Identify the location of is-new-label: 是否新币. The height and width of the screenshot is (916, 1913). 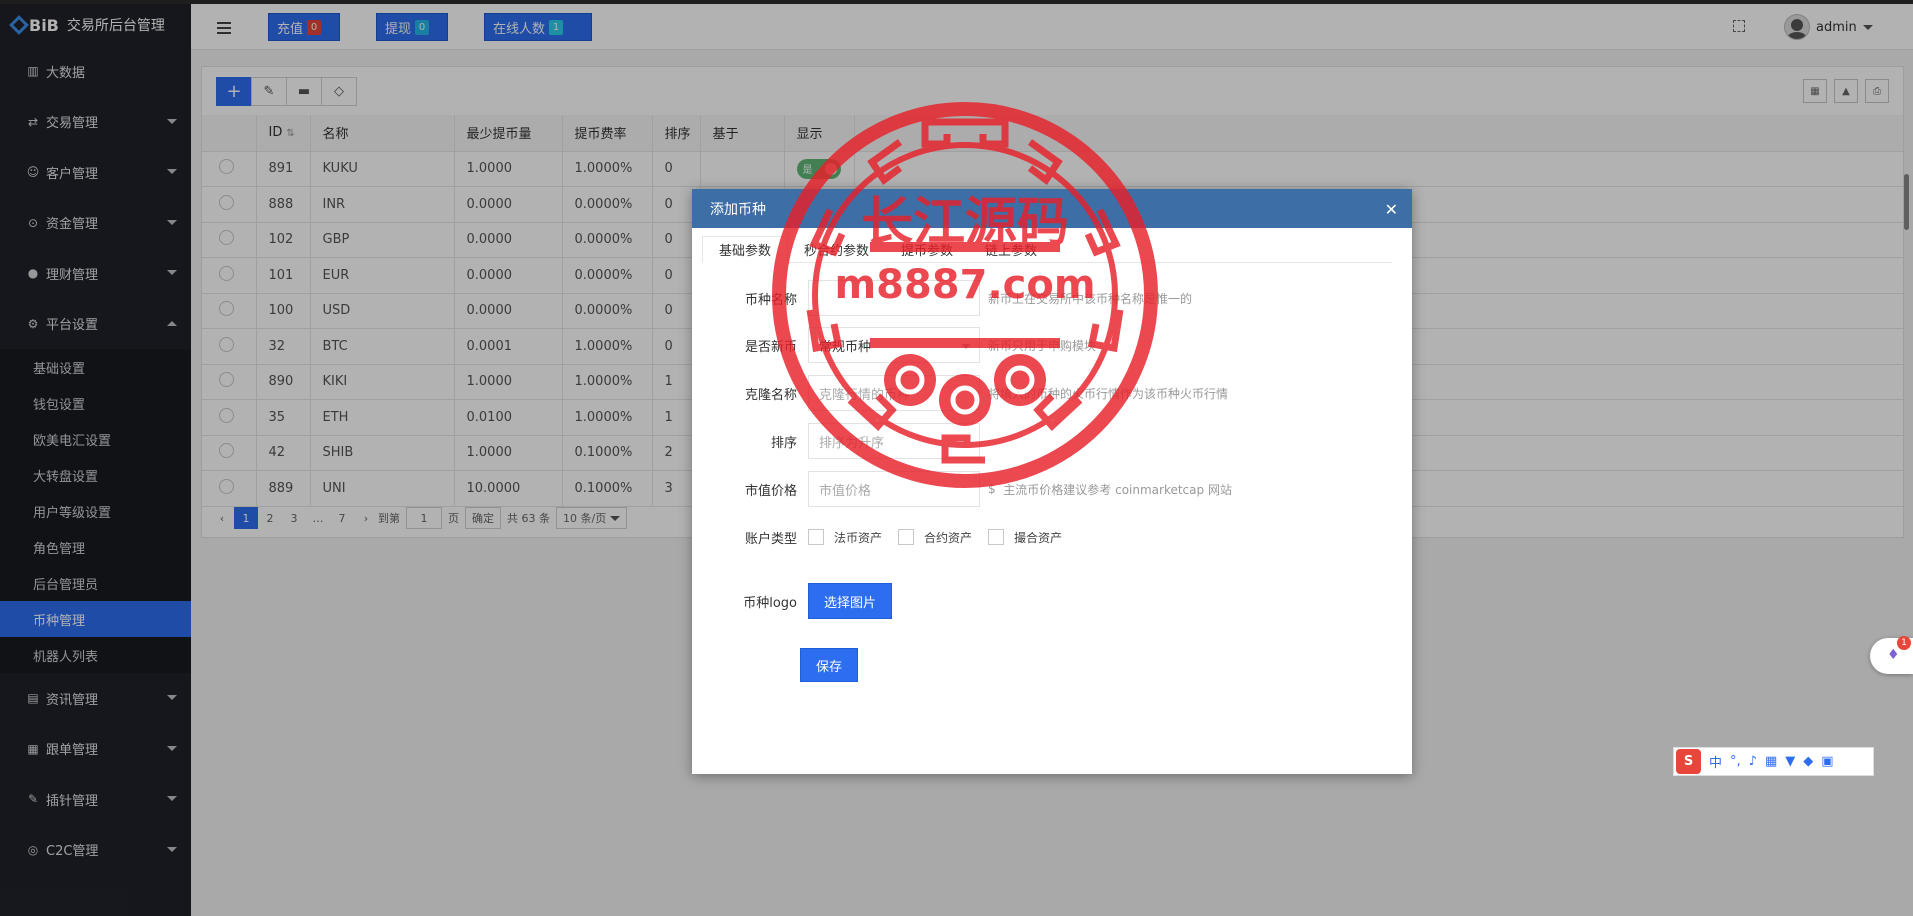
(770, 347).